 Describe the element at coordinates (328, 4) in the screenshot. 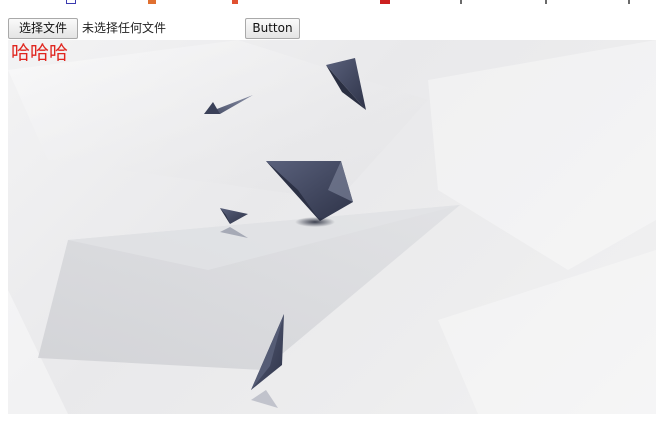

I see `browser-chrome-remnant` at that location.